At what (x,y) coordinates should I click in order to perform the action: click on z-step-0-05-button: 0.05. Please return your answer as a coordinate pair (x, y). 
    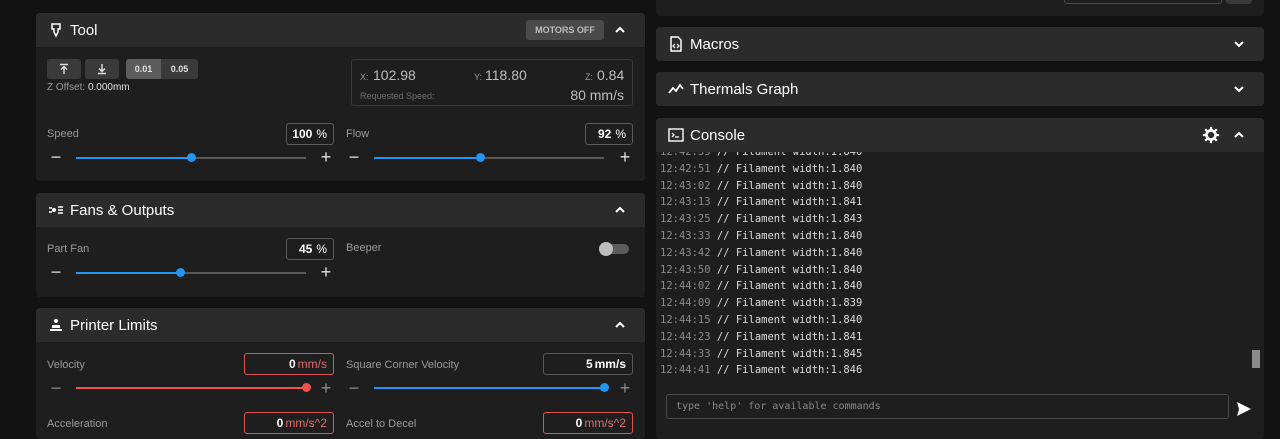
    Looking at the image, I should click on (179, 69).